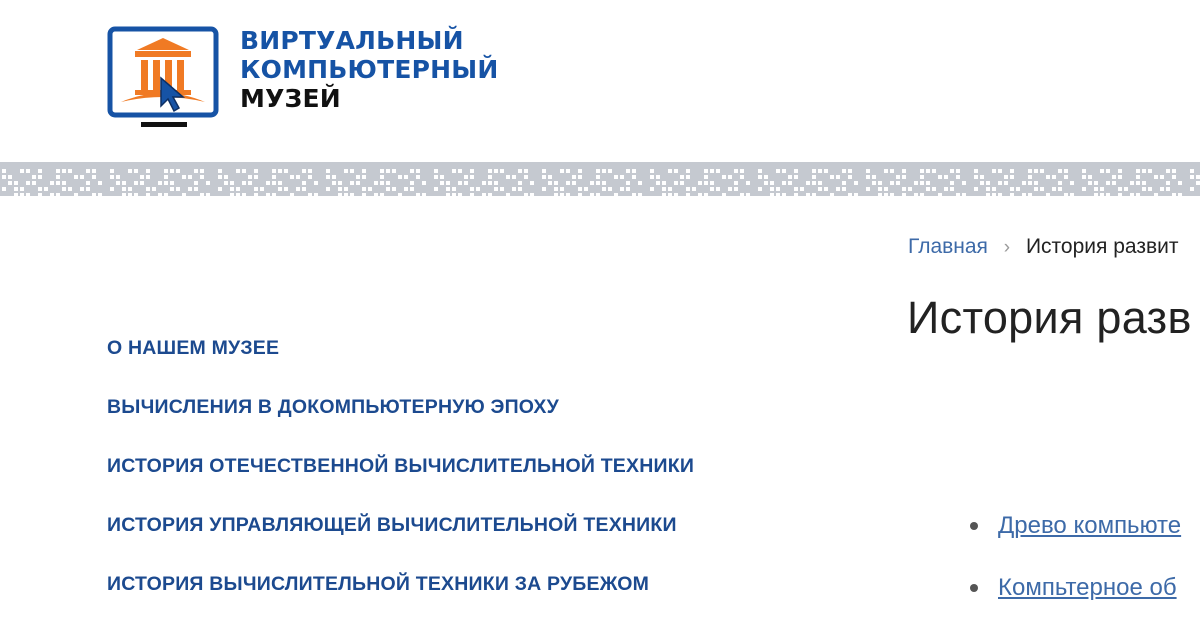 The height and width of the screenshot is (634, 1200). What do you see at coordinates (1049, 317) in the screenshot?
I see `page-title: История разв` at bounding box center [1049, 317].